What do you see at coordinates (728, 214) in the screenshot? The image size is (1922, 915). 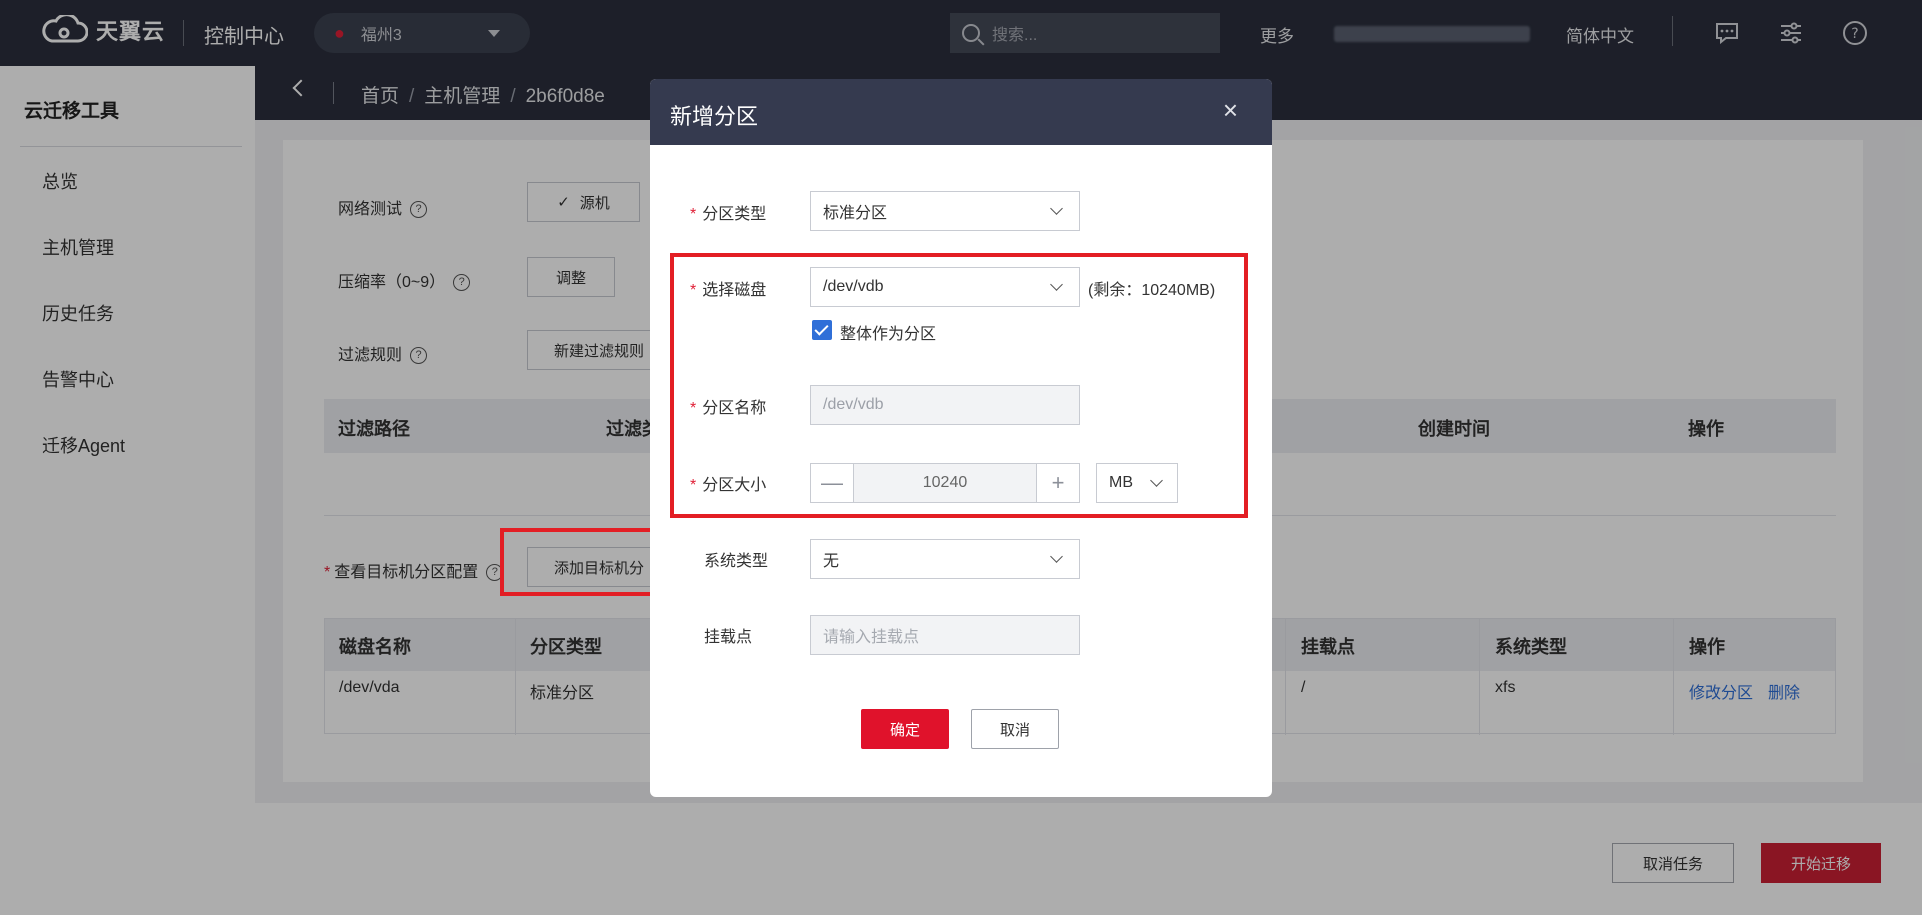 I see `partition-type-label: * 分区类型` at bounding box center [728, 214].